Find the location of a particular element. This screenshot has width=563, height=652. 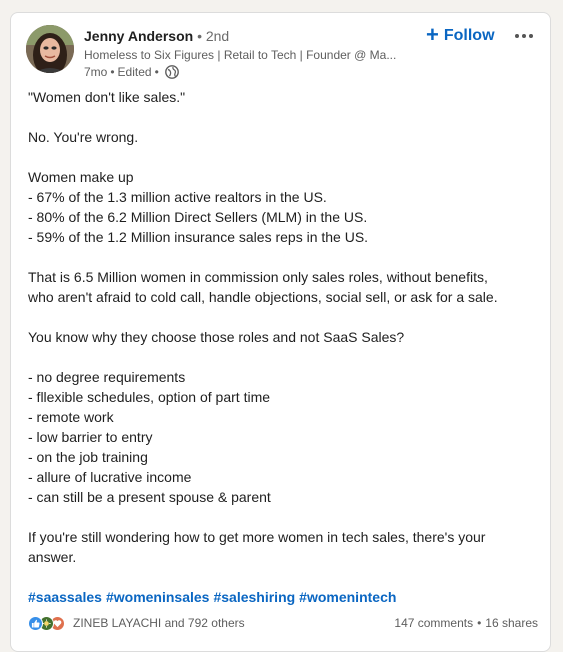

body-line: - on the job training is located at coordinates (88, 457).